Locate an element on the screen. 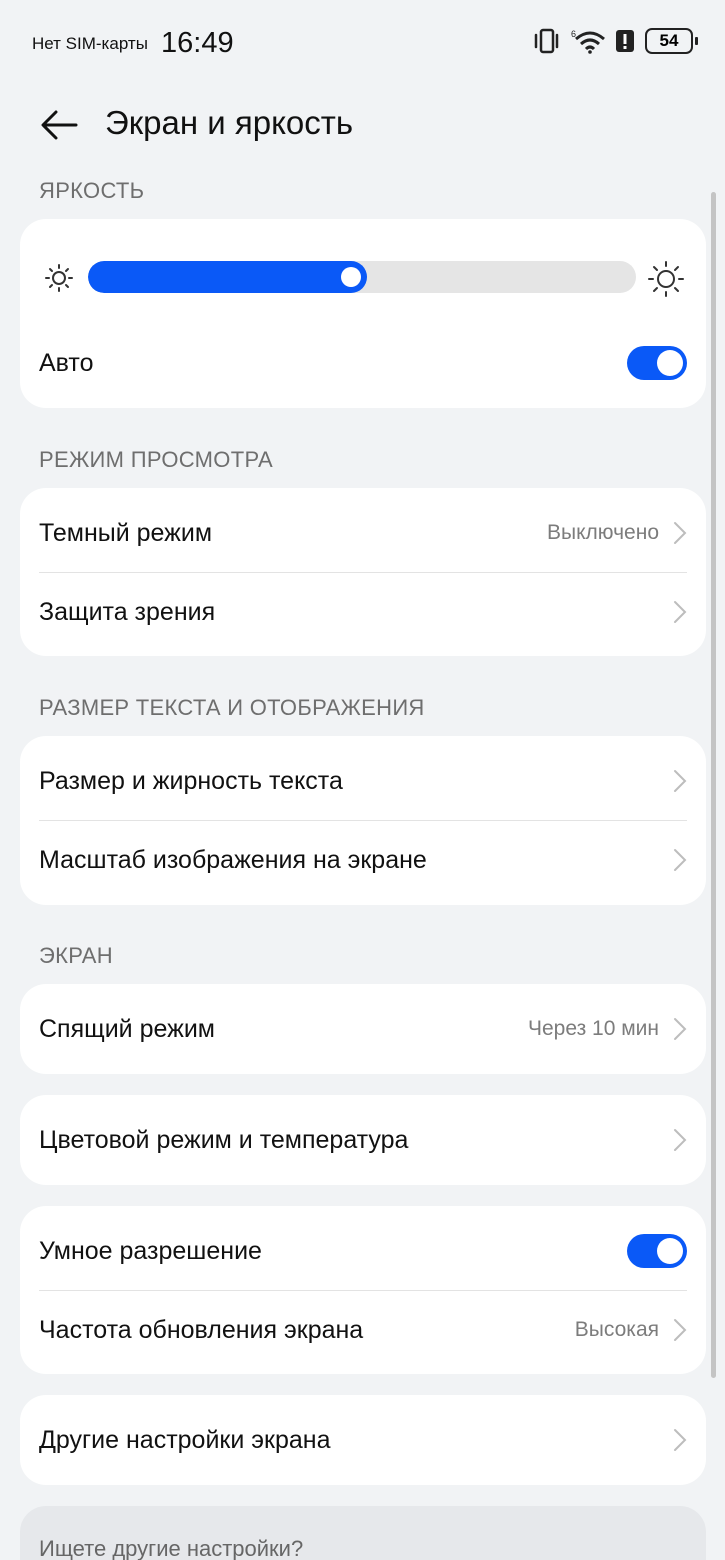 The width and height of the screenshot is (725, 1560). color-mode-row: Цветовой режим и температура is located at coordinates (363, 1140).